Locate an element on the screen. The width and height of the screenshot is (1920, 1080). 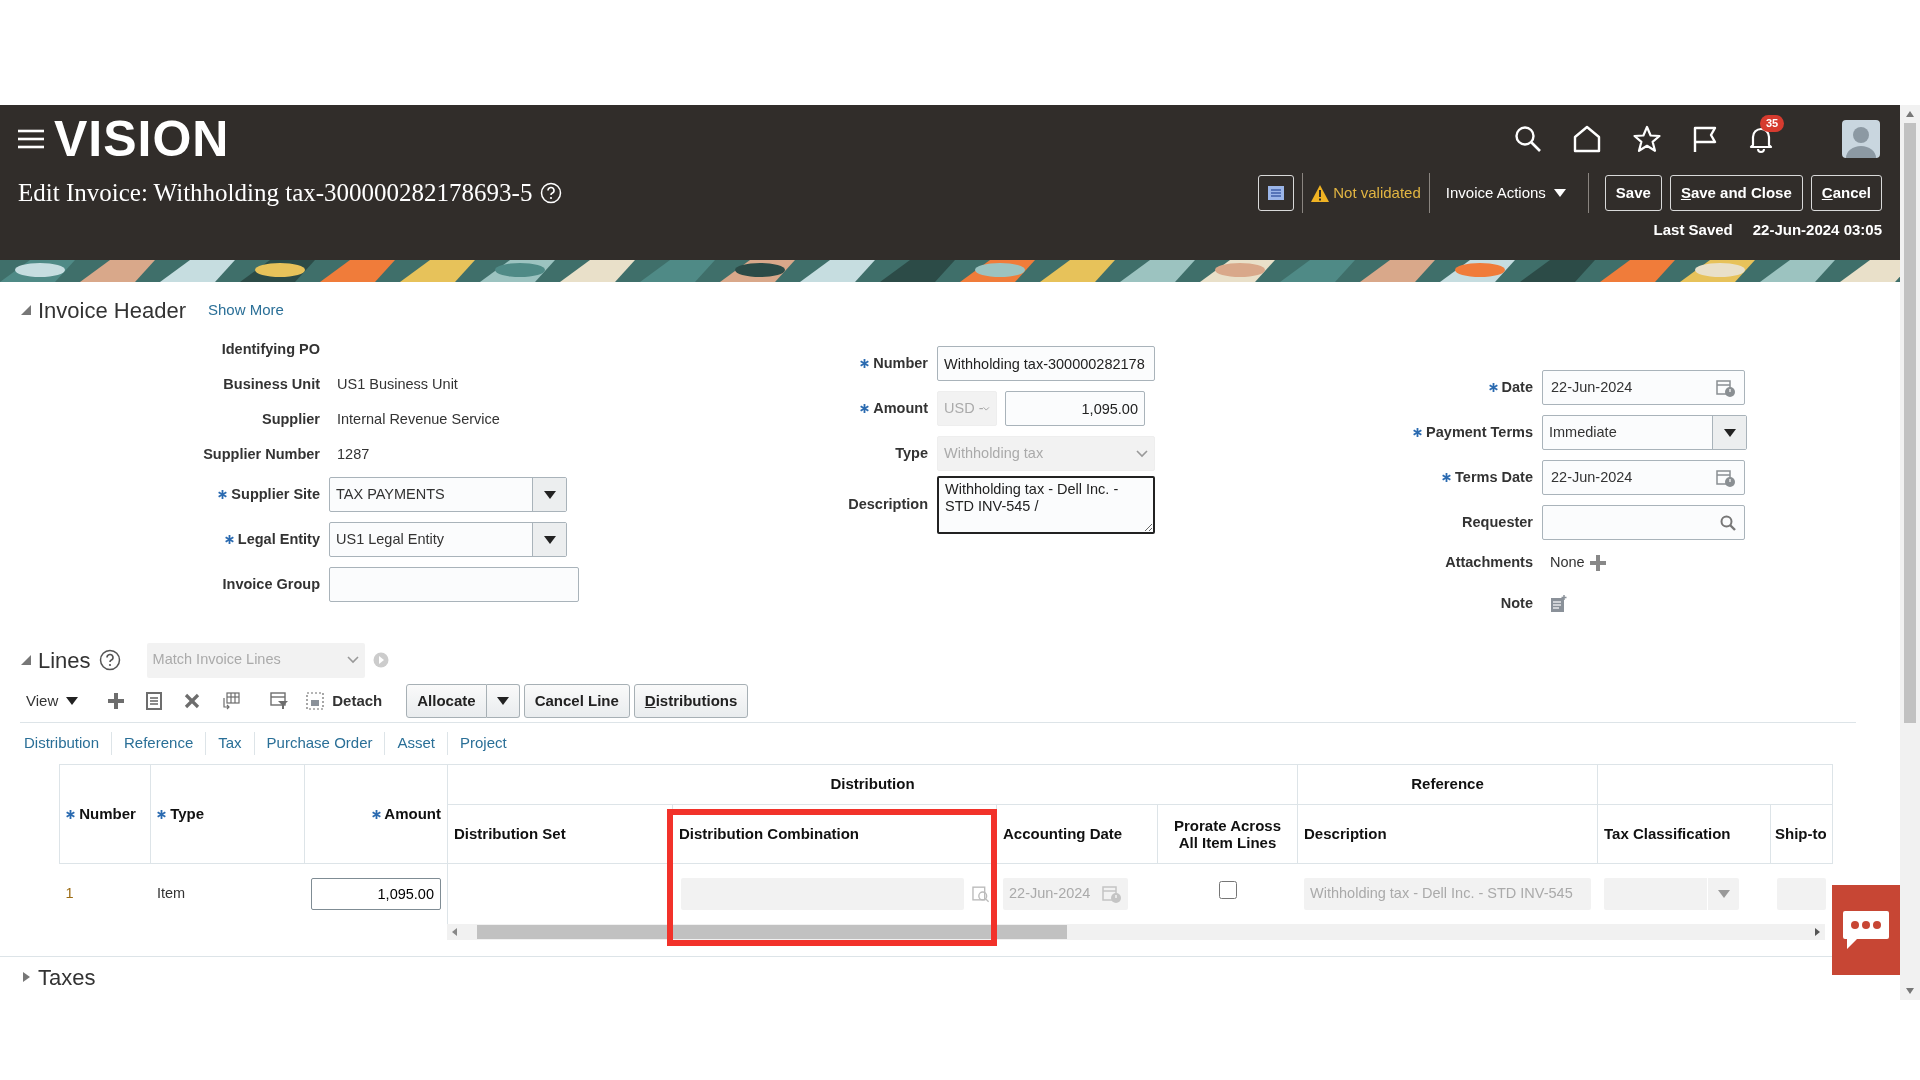
field-label: Supplier is located at coordinates (291, 419).